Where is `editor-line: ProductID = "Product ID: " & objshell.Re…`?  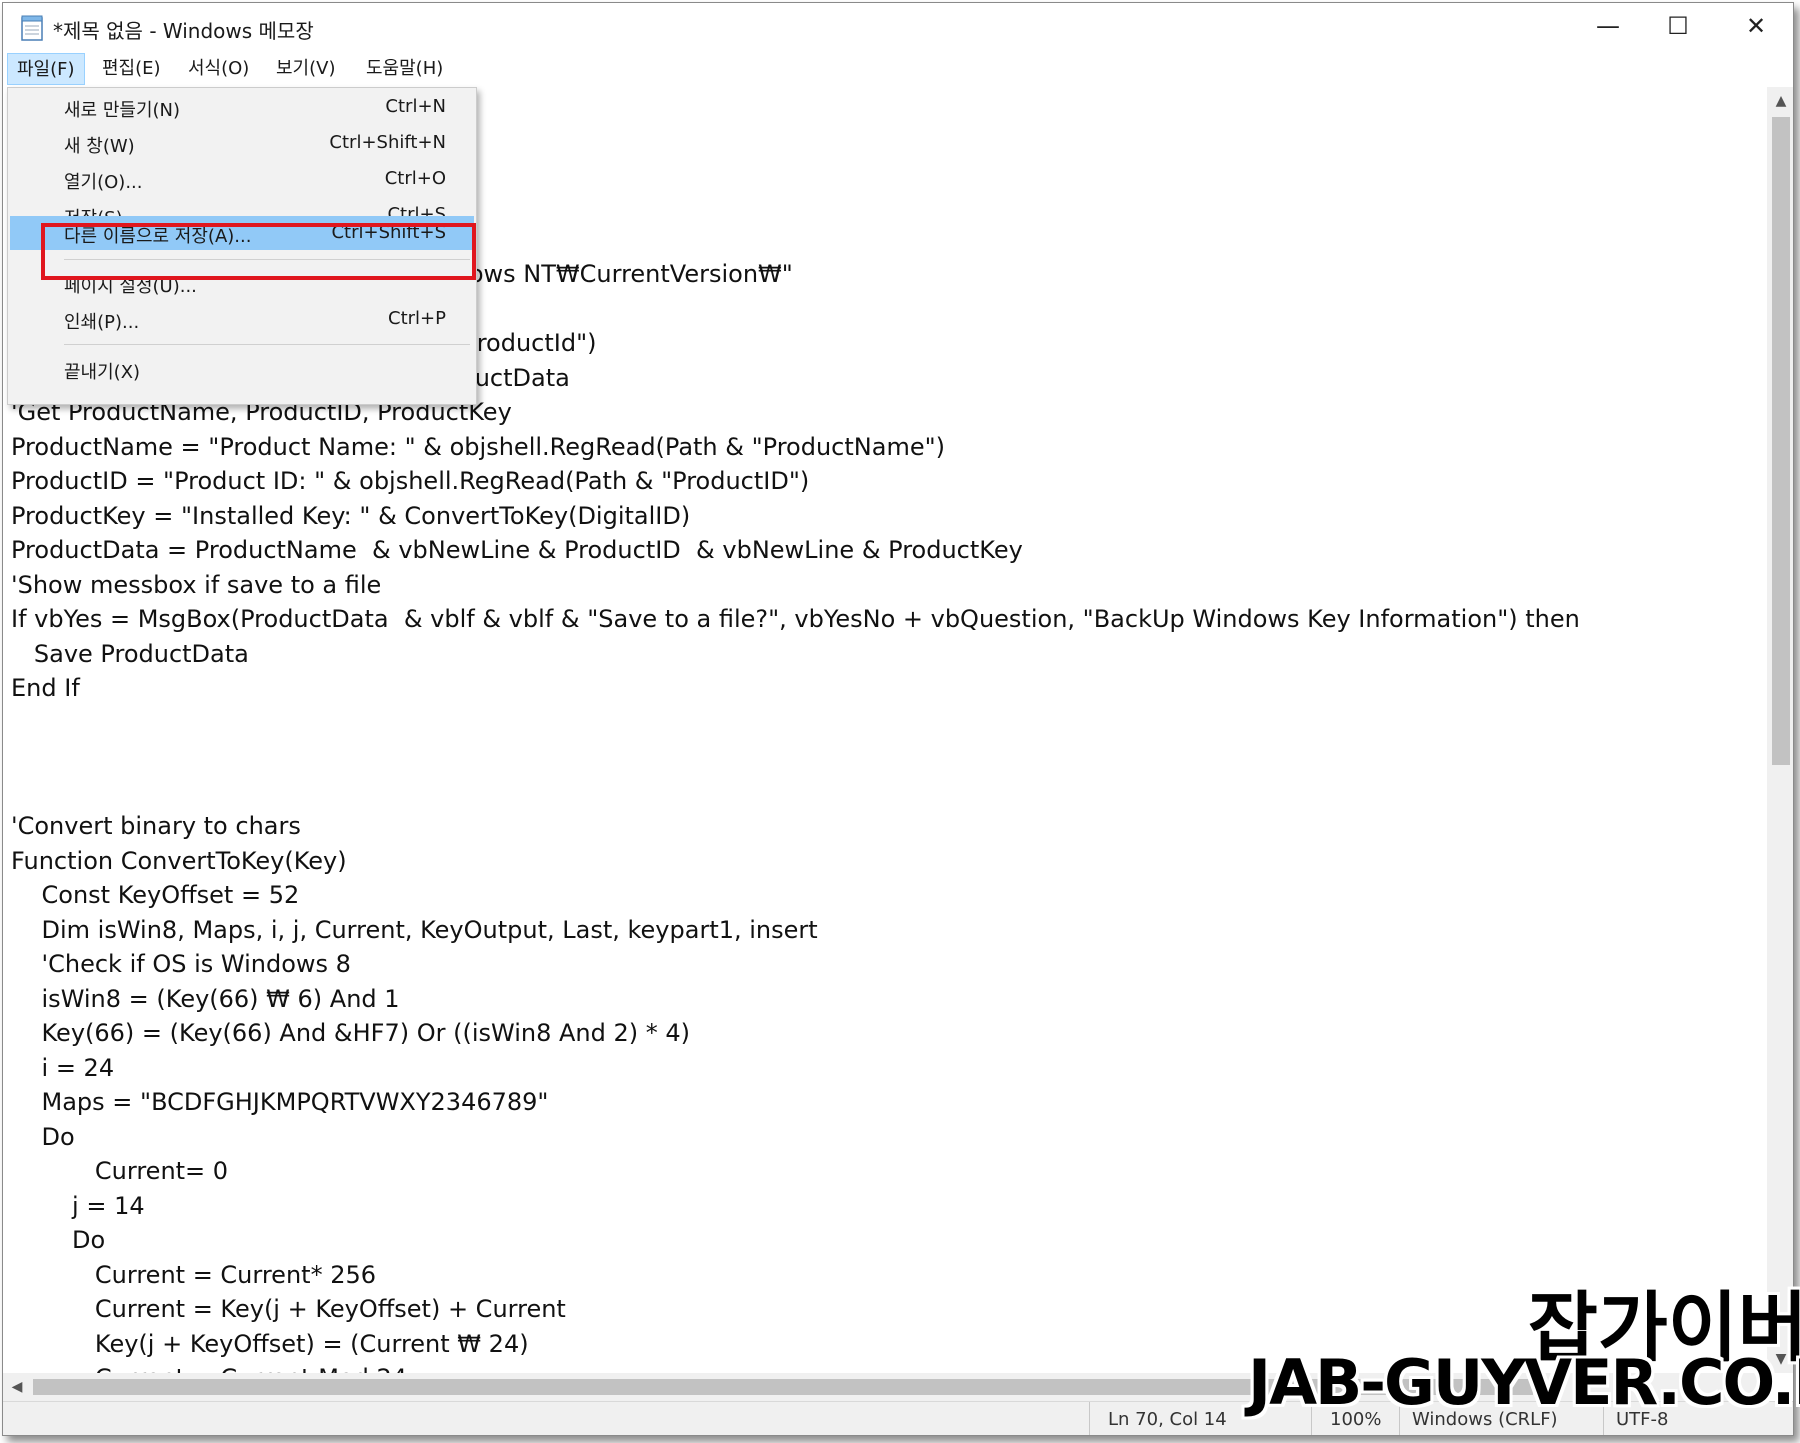 editor-line: ProductID = "Product ID: " & objshell.Re… is located at coordinates (410, 481).